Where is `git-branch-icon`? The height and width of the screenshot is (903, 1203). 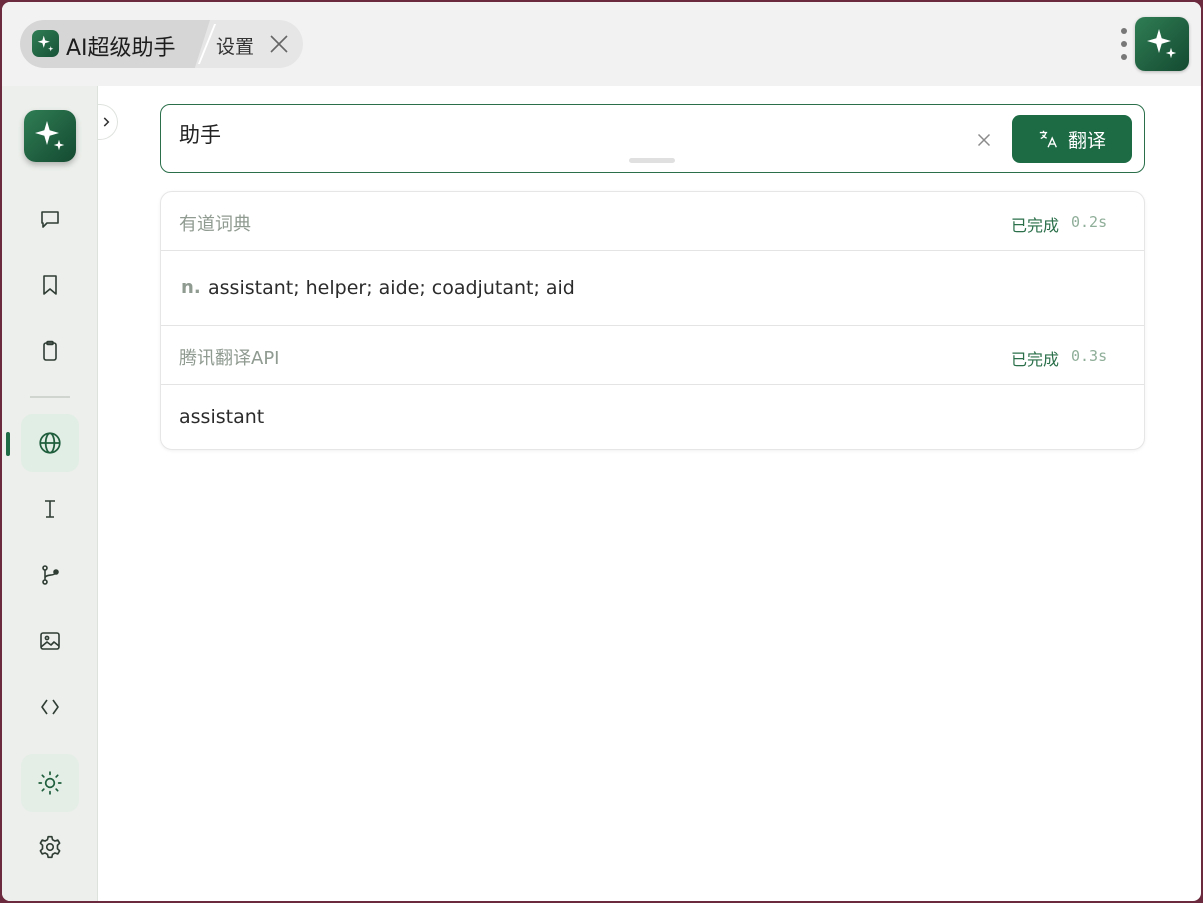 git-branch-icon is located at coordinates (50, 575).